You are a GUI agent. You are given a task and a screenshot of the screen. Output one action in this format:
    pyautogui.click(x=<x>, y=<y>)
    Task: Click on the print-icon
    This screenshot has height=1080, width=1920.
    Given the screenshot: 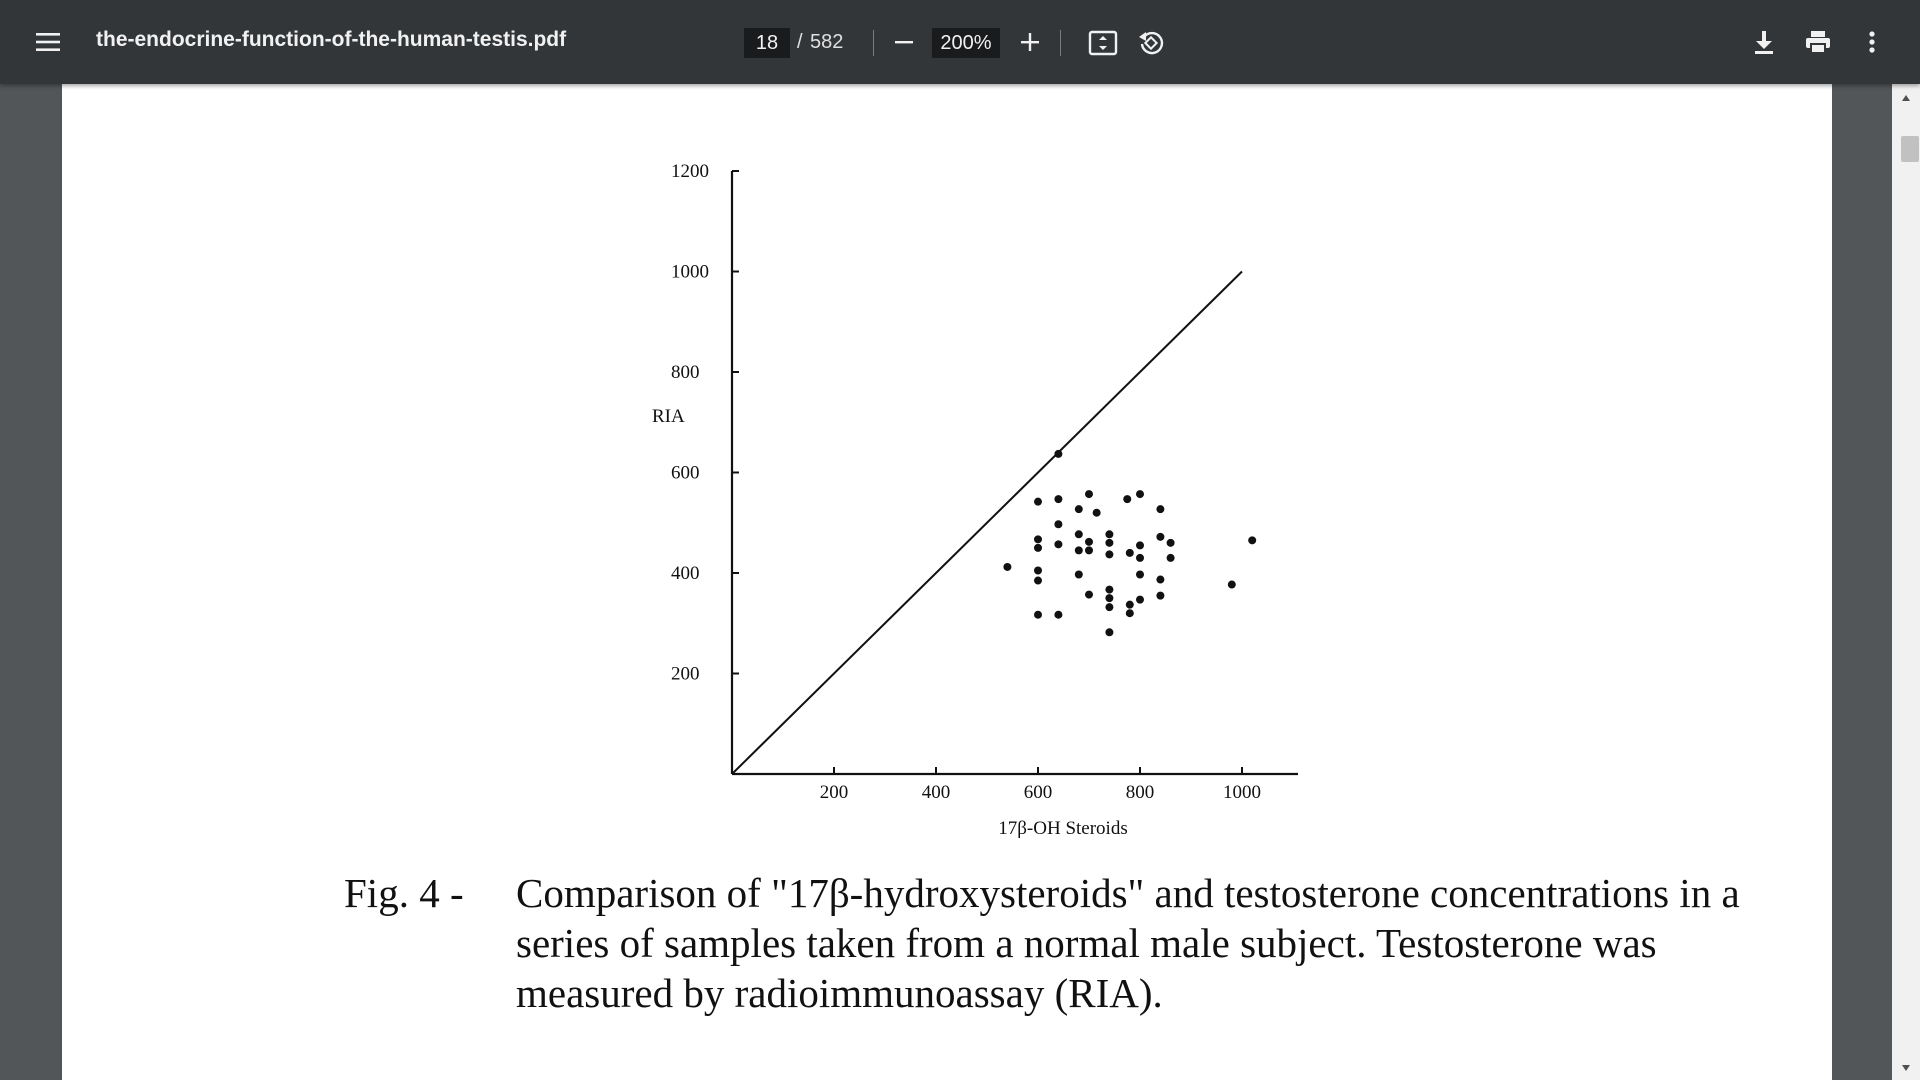 What is the action you would take?
    pyautogui.click(x=1818, y=42)
    